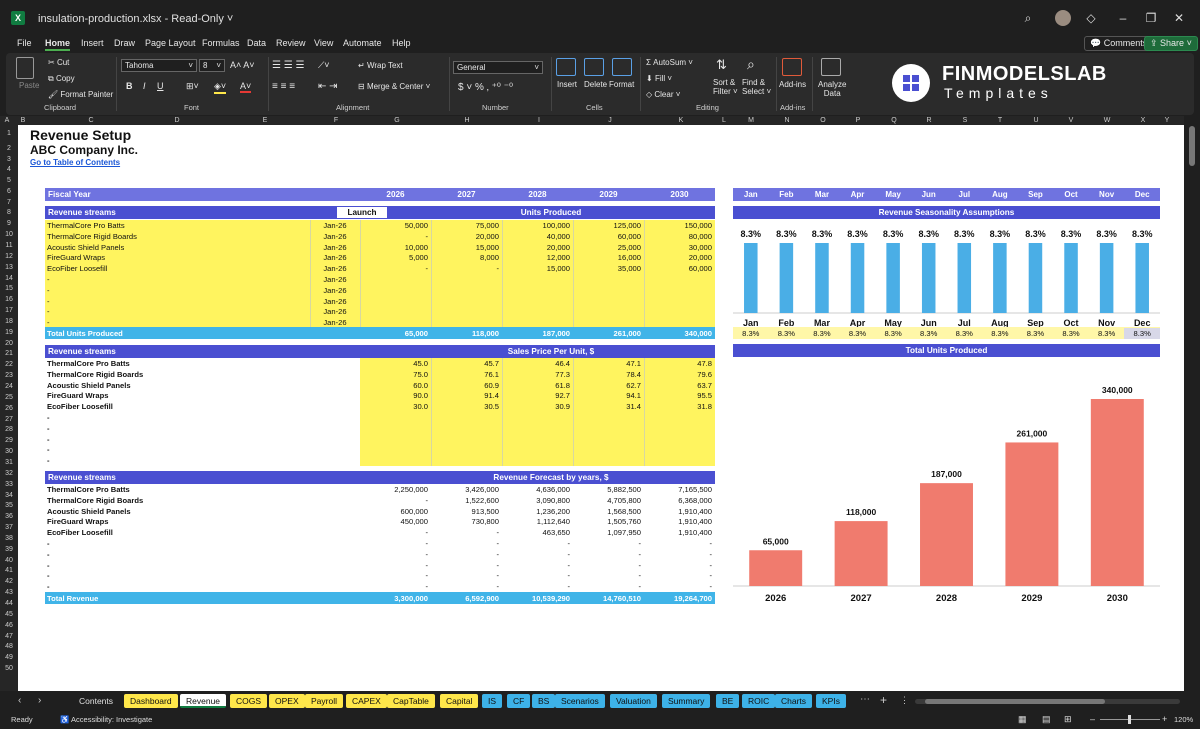 The image size is (1200, 729). What do you see at coordinates (9, 646) in the screenshot?
I see `row-header: 48` at bounding box center [9, 646].